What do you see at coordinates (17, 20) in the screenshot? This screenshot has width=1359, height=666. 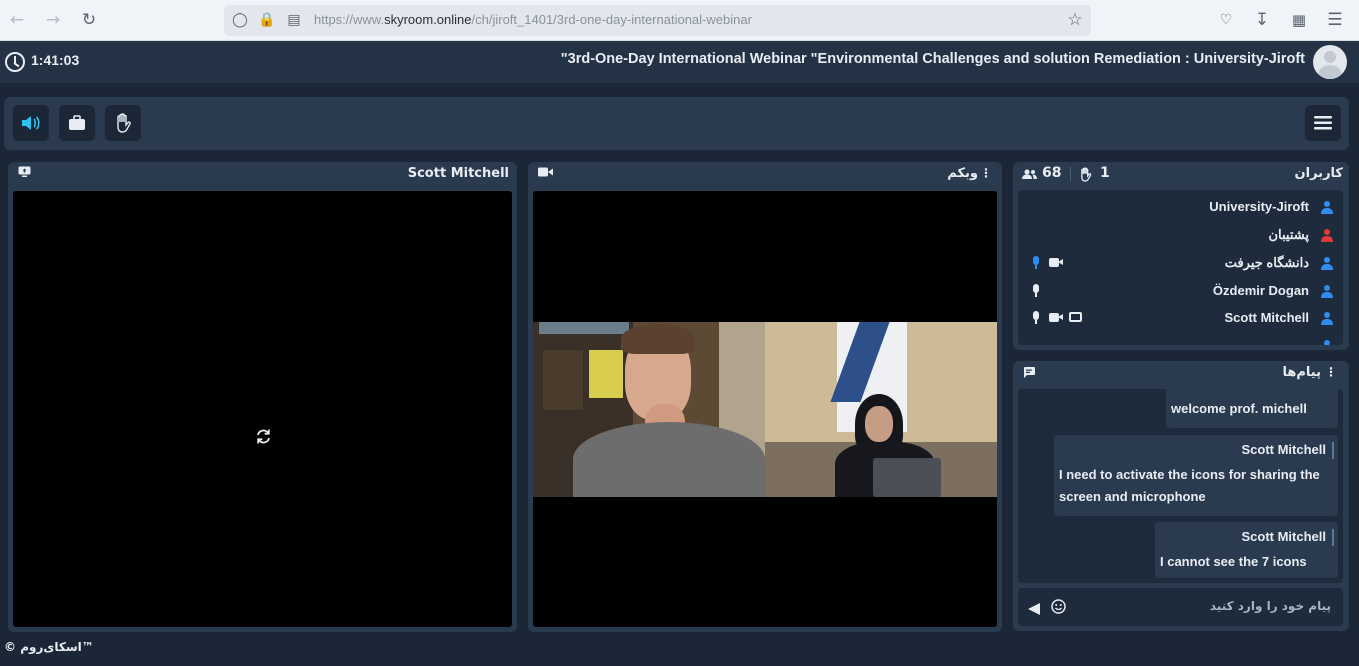 I see `back-arrow-icon: ←` at bounding box center [17, 20].